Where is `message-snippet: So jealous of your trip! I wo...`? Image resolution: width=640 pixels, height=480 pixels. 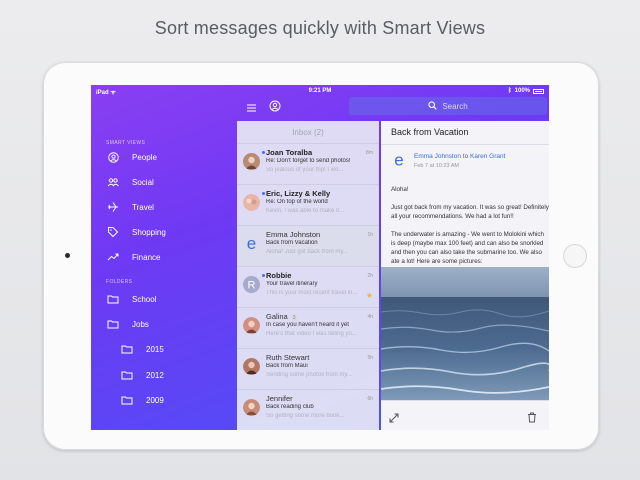 message-snippet: So jealous of your trip! I wo... is located at coordinates (305, 170).